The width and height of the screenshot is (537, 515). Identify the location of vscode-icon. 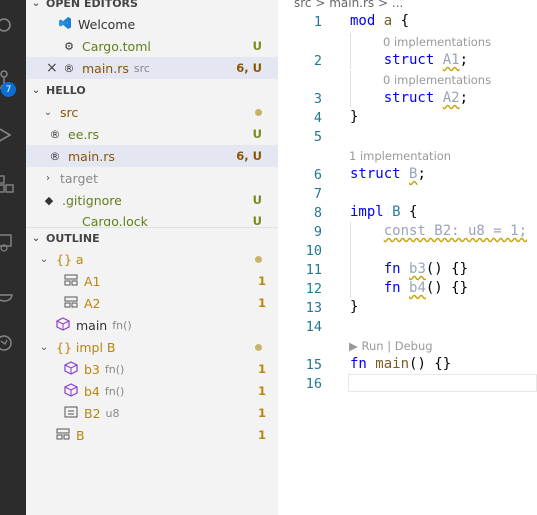
(65, 24).